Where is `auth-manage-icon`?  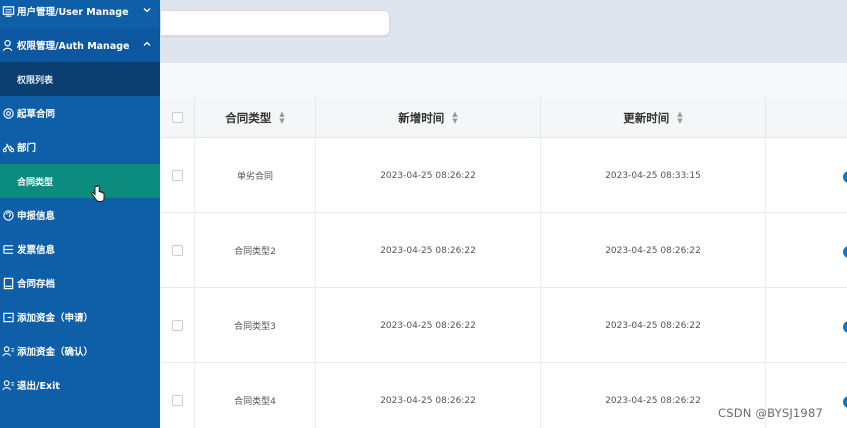
auth-manage-icon is located at coordinates (8, 45).